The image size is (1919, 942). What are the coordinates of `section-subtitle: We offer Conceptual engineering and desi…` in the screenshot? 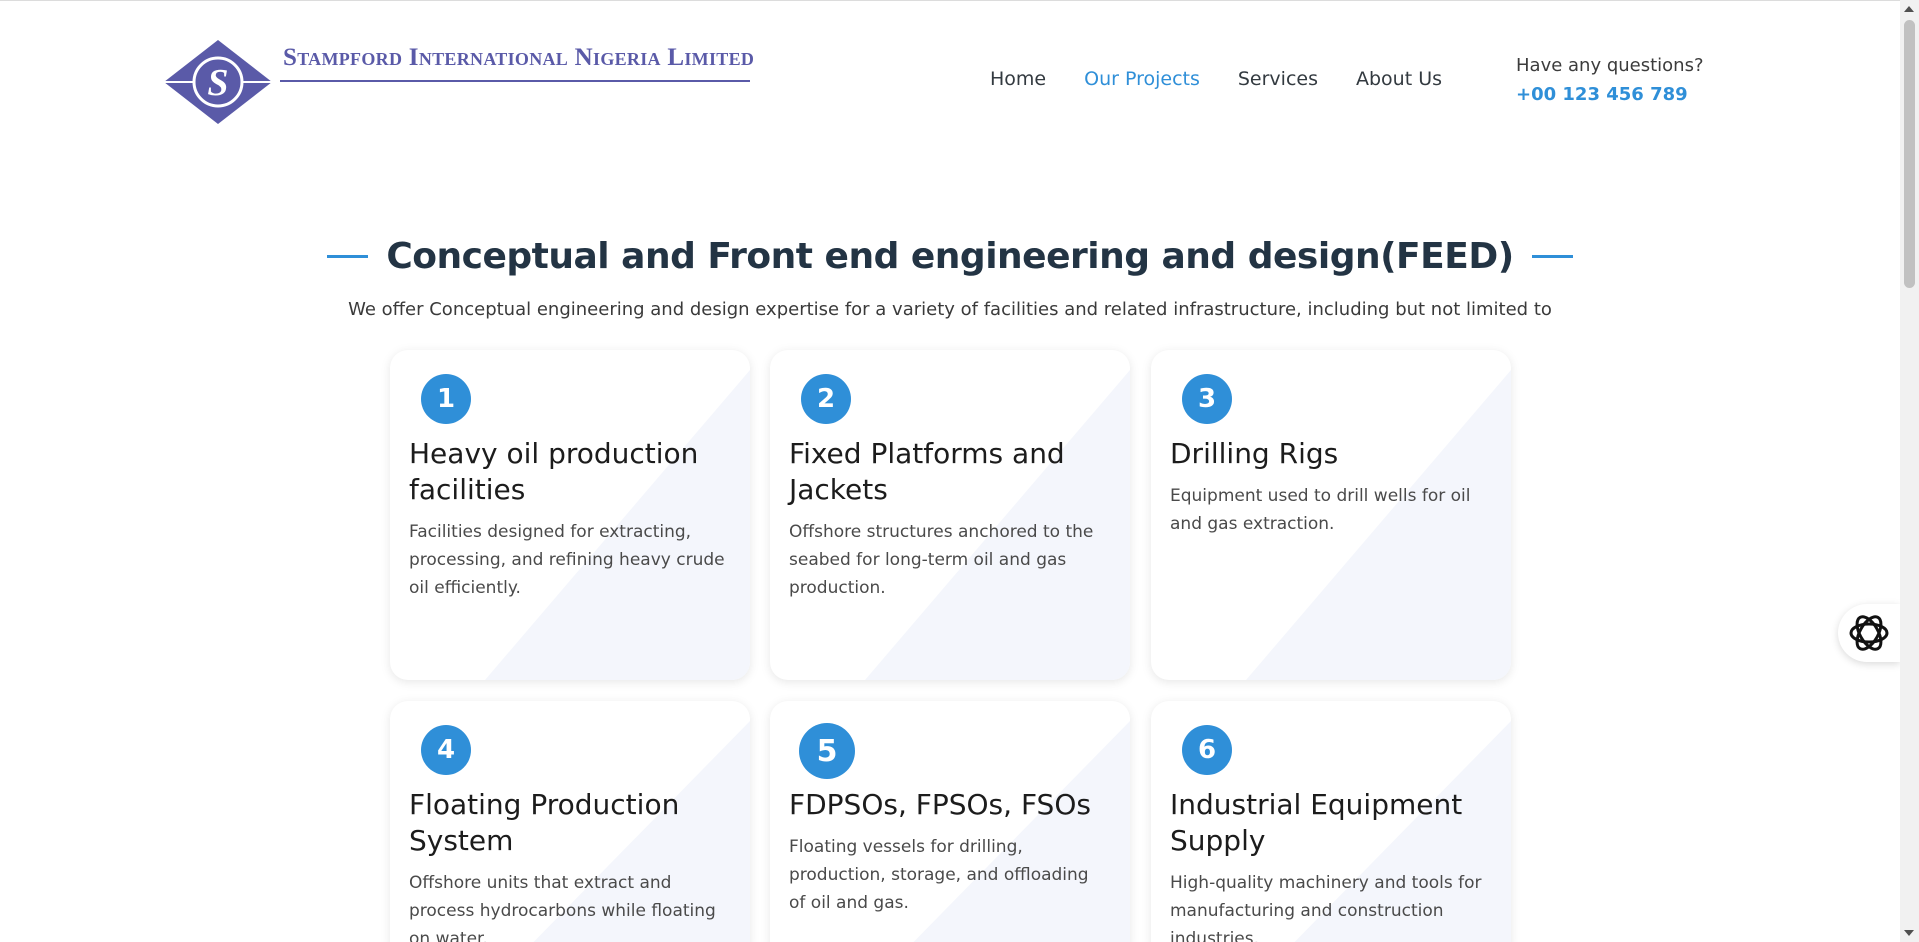 It's located at (950, 309).